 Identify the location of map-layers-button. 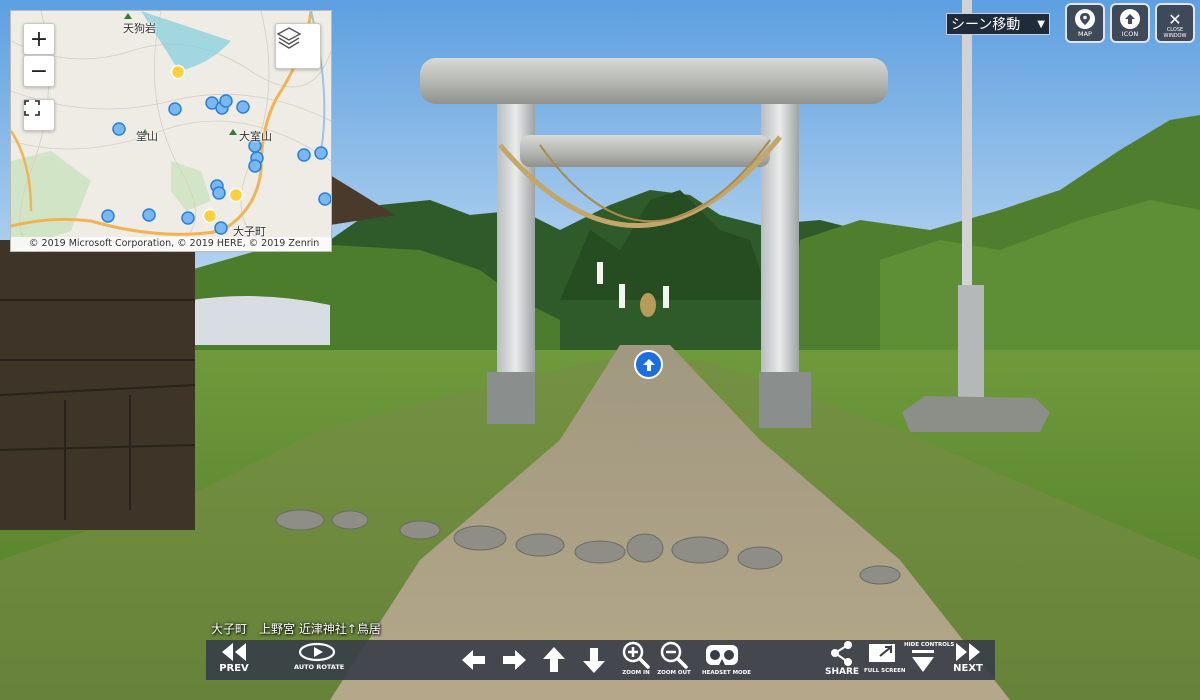
(298, 46).